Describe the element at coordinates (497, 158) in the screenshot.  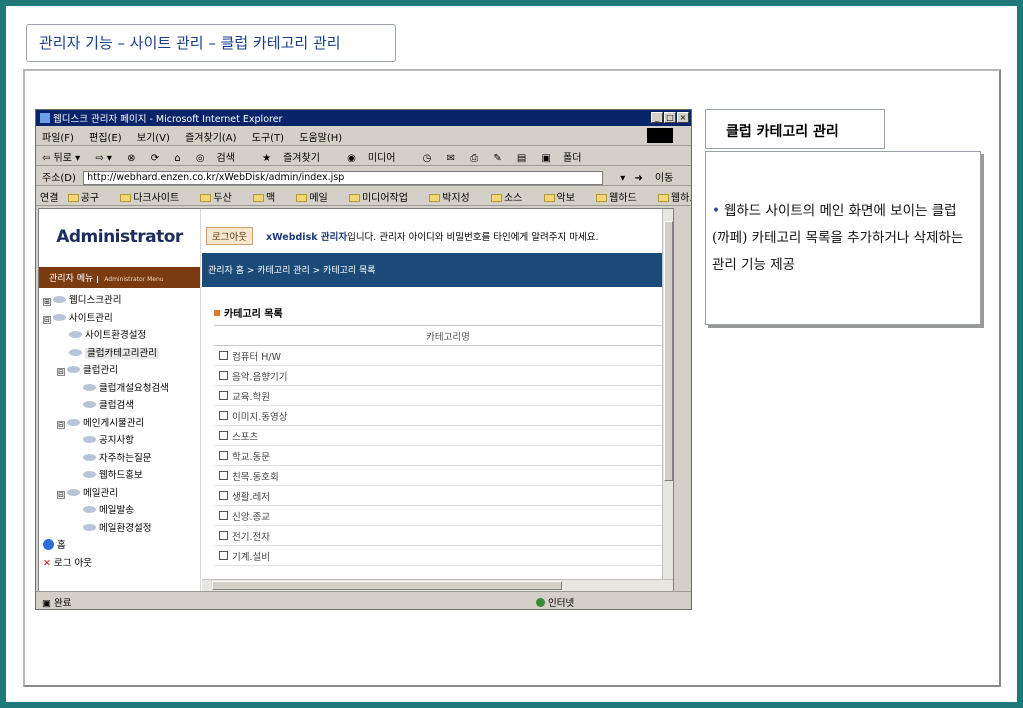
I see `edit-icon: ✎` at that location.